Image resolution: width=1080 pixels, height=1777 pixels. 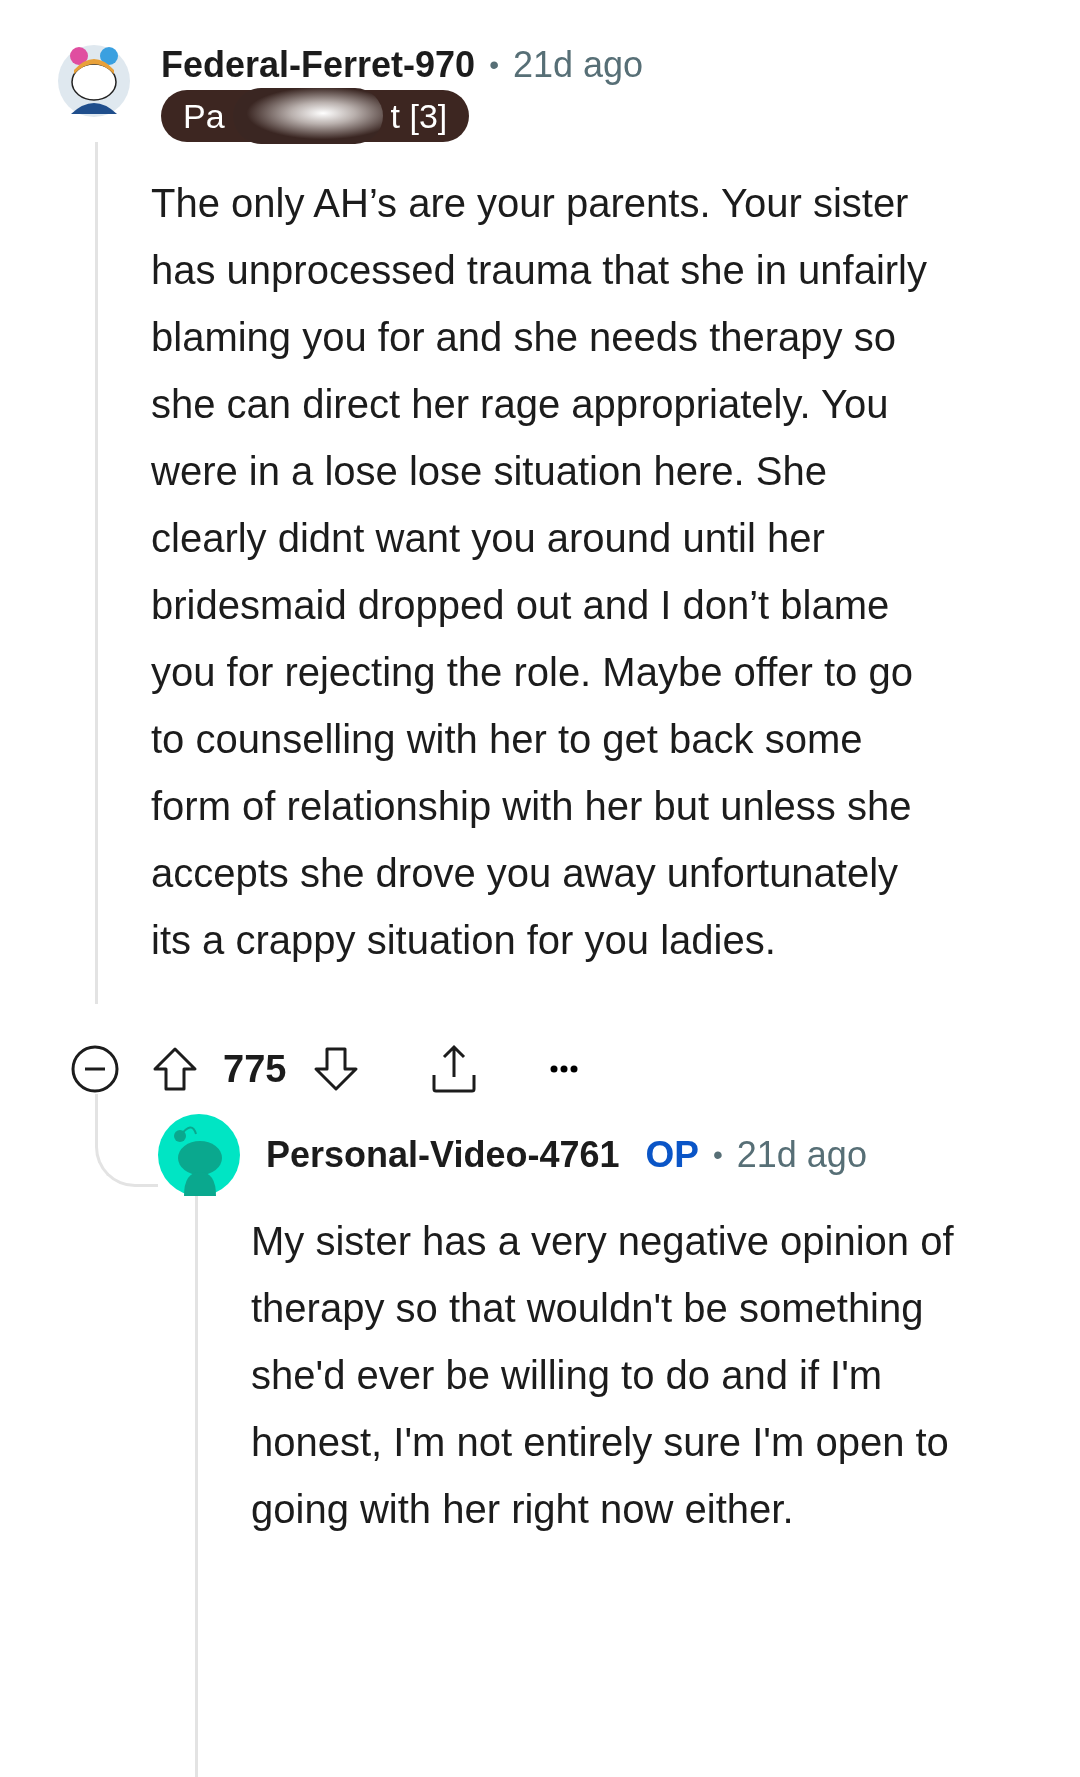 What do you see at coordinates (443, 1155) in the screenshot?
I see `username: Personal-Video-4761` at bounding box center [443, 1155].